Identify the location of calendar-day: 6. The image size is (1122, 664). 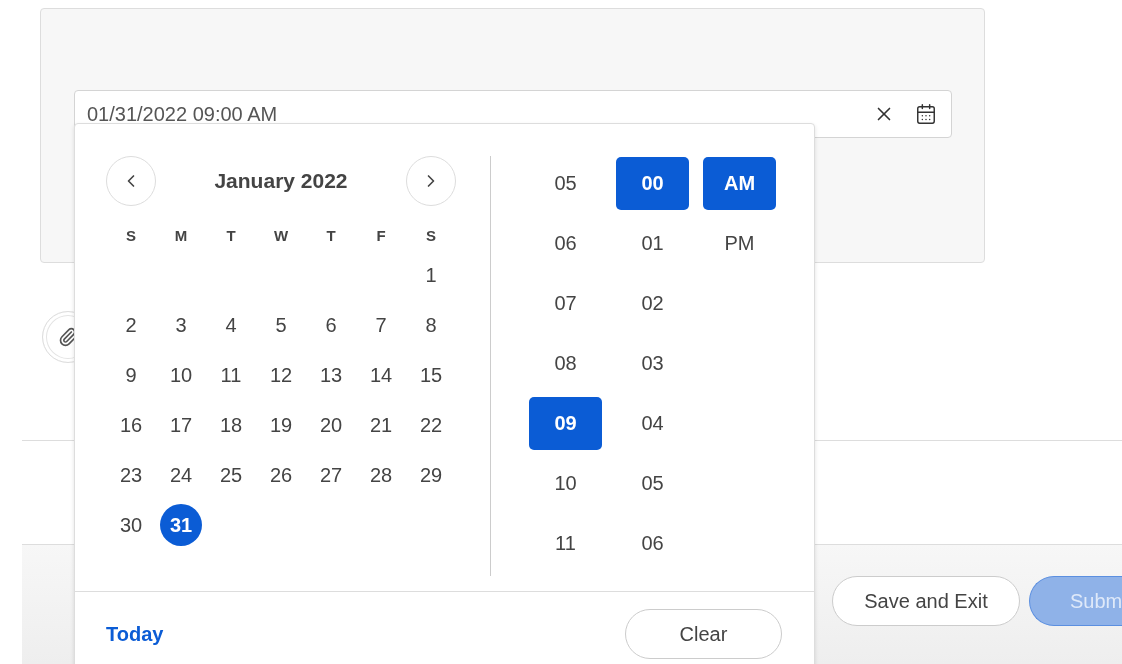
(331, 325).